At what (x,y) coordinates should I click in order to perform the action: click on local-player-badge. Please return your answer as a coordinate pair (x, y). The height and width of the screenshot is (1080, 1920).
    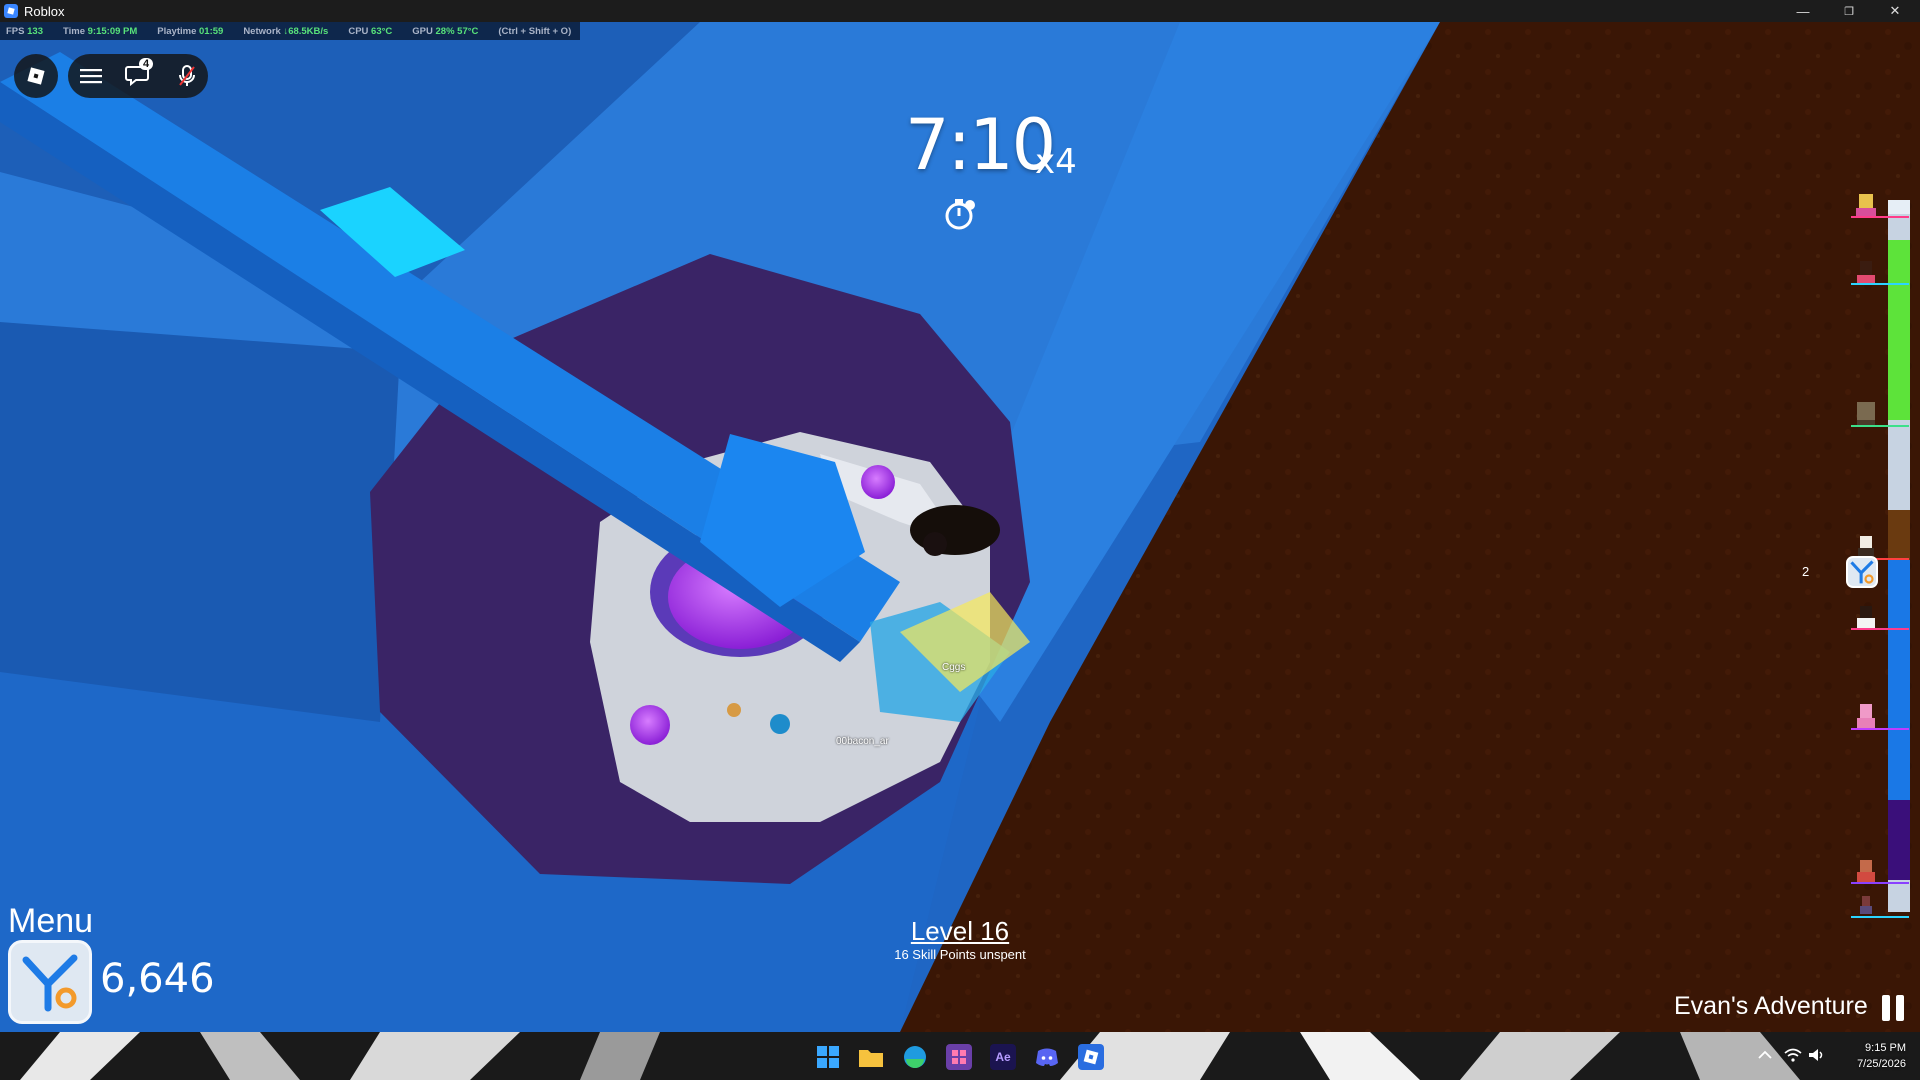
    Looking at the image, I should click on (1862, 572).